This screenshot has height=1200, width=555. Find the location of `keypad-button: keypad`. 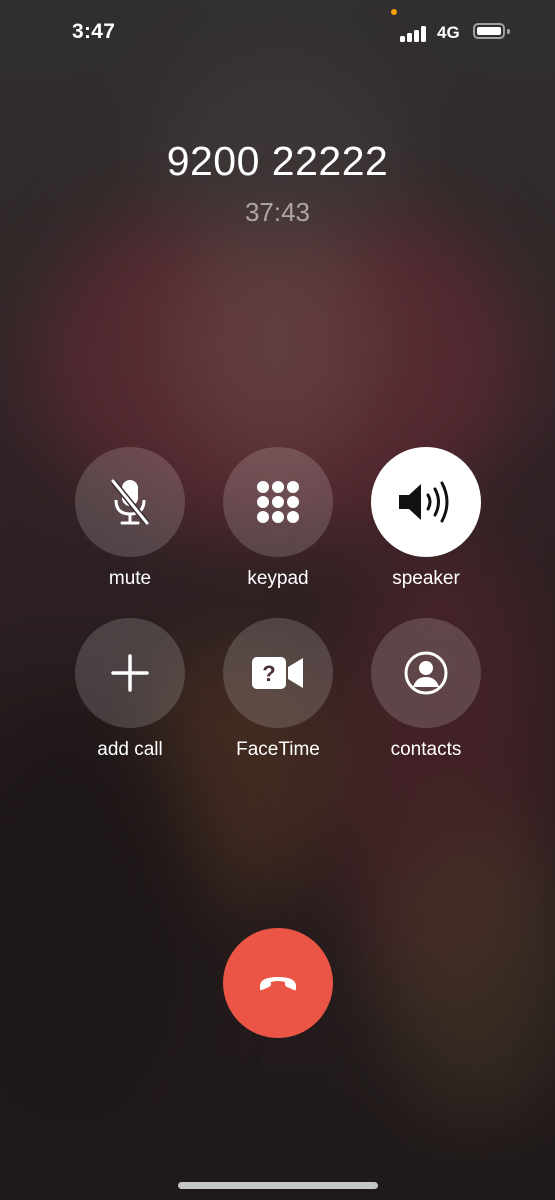

keypad-button: keypad is located at coordinates (278, 518).